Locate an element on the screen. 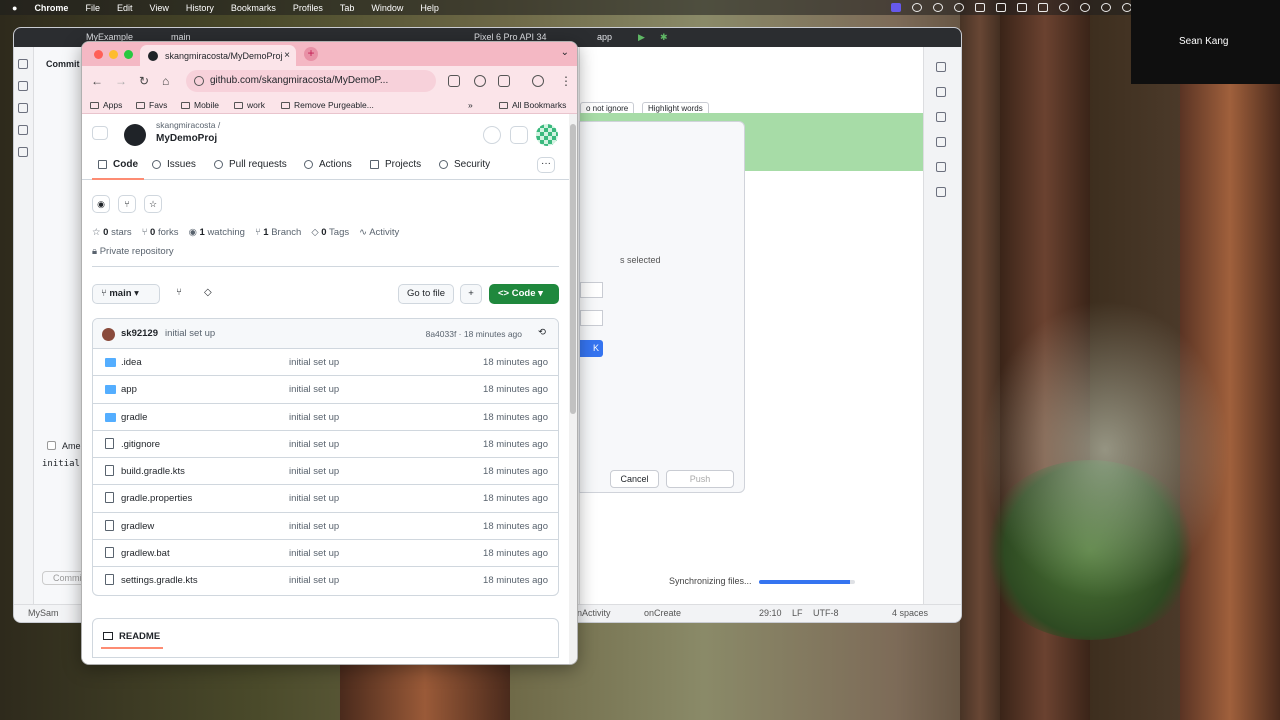 This screenshot has height=720, width=1280. commit-author: sk92129 is located at coordinates (139, 333).